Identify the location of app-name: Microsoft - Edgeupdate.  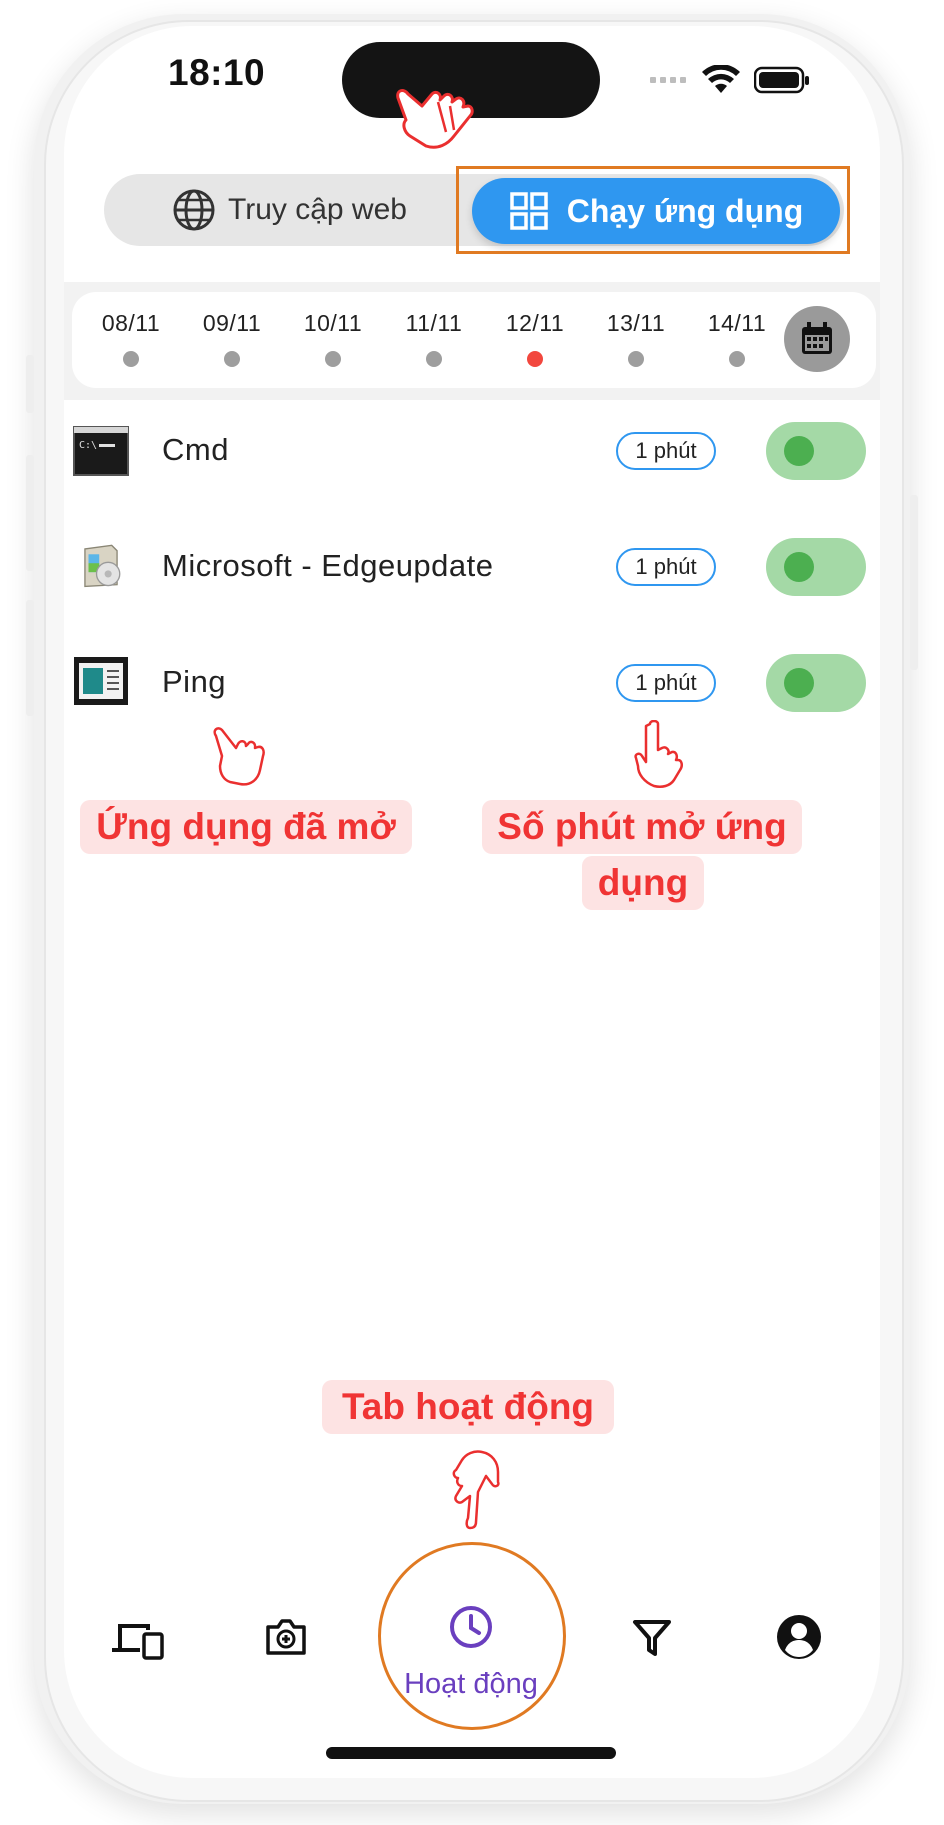
(328, 565).